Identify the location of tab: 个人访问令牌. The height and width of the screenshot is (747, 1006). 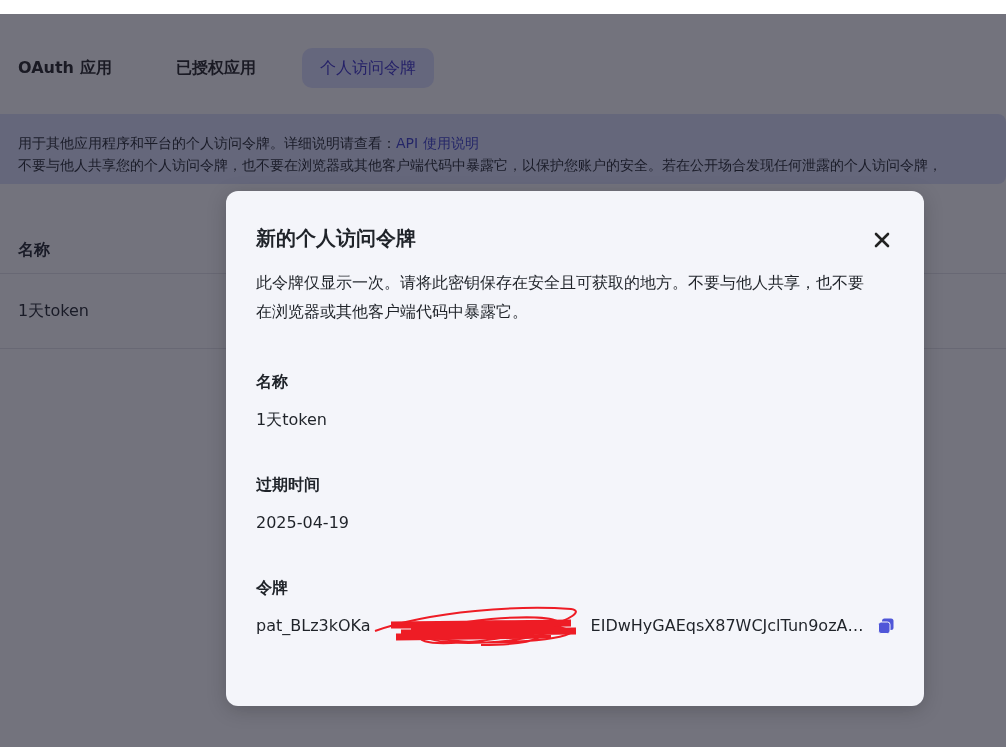
(367, 68).